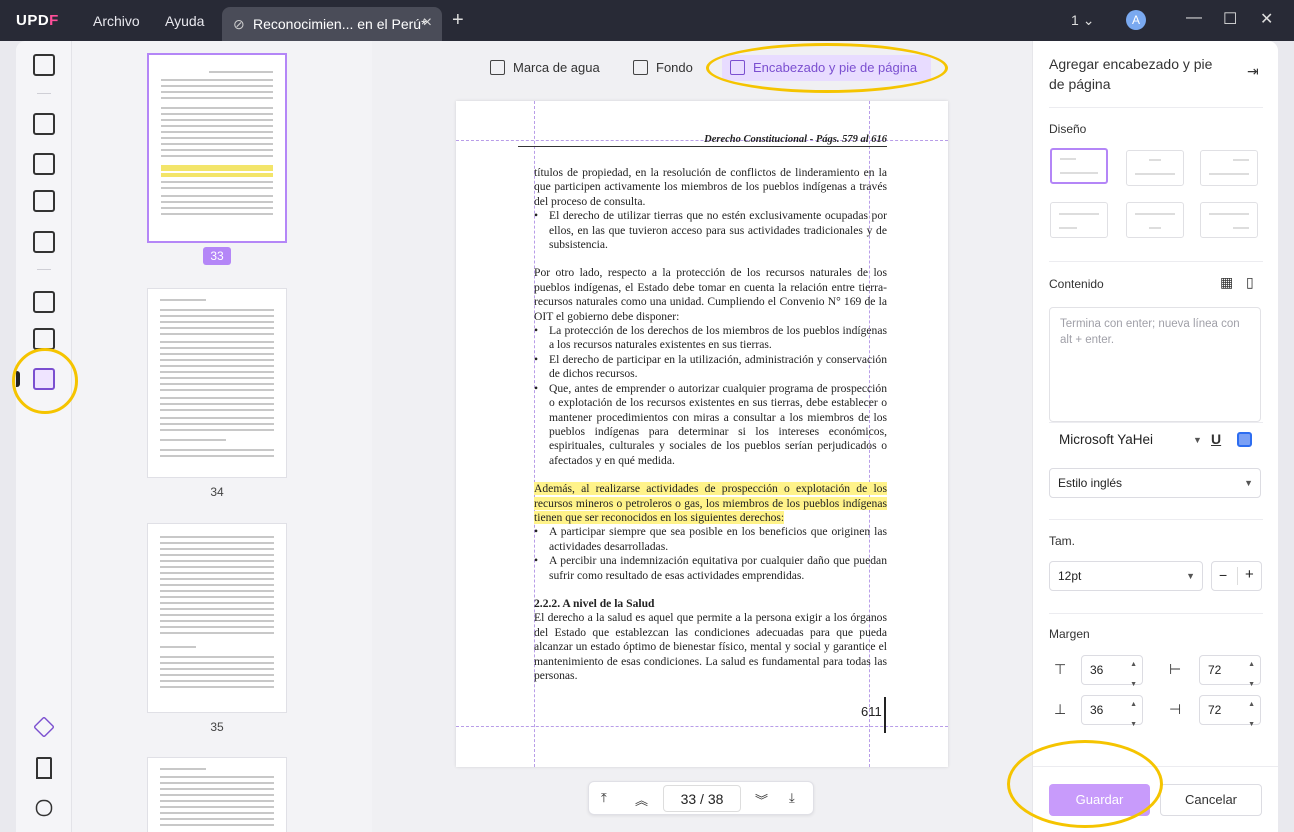 This screenshot has height=832, width=1294. What do you see at coordinates (594, 603) in the screenshot?
I see `section-heading: 2.2.2. A nivel de la Salud` at bounding box center [594, 603].